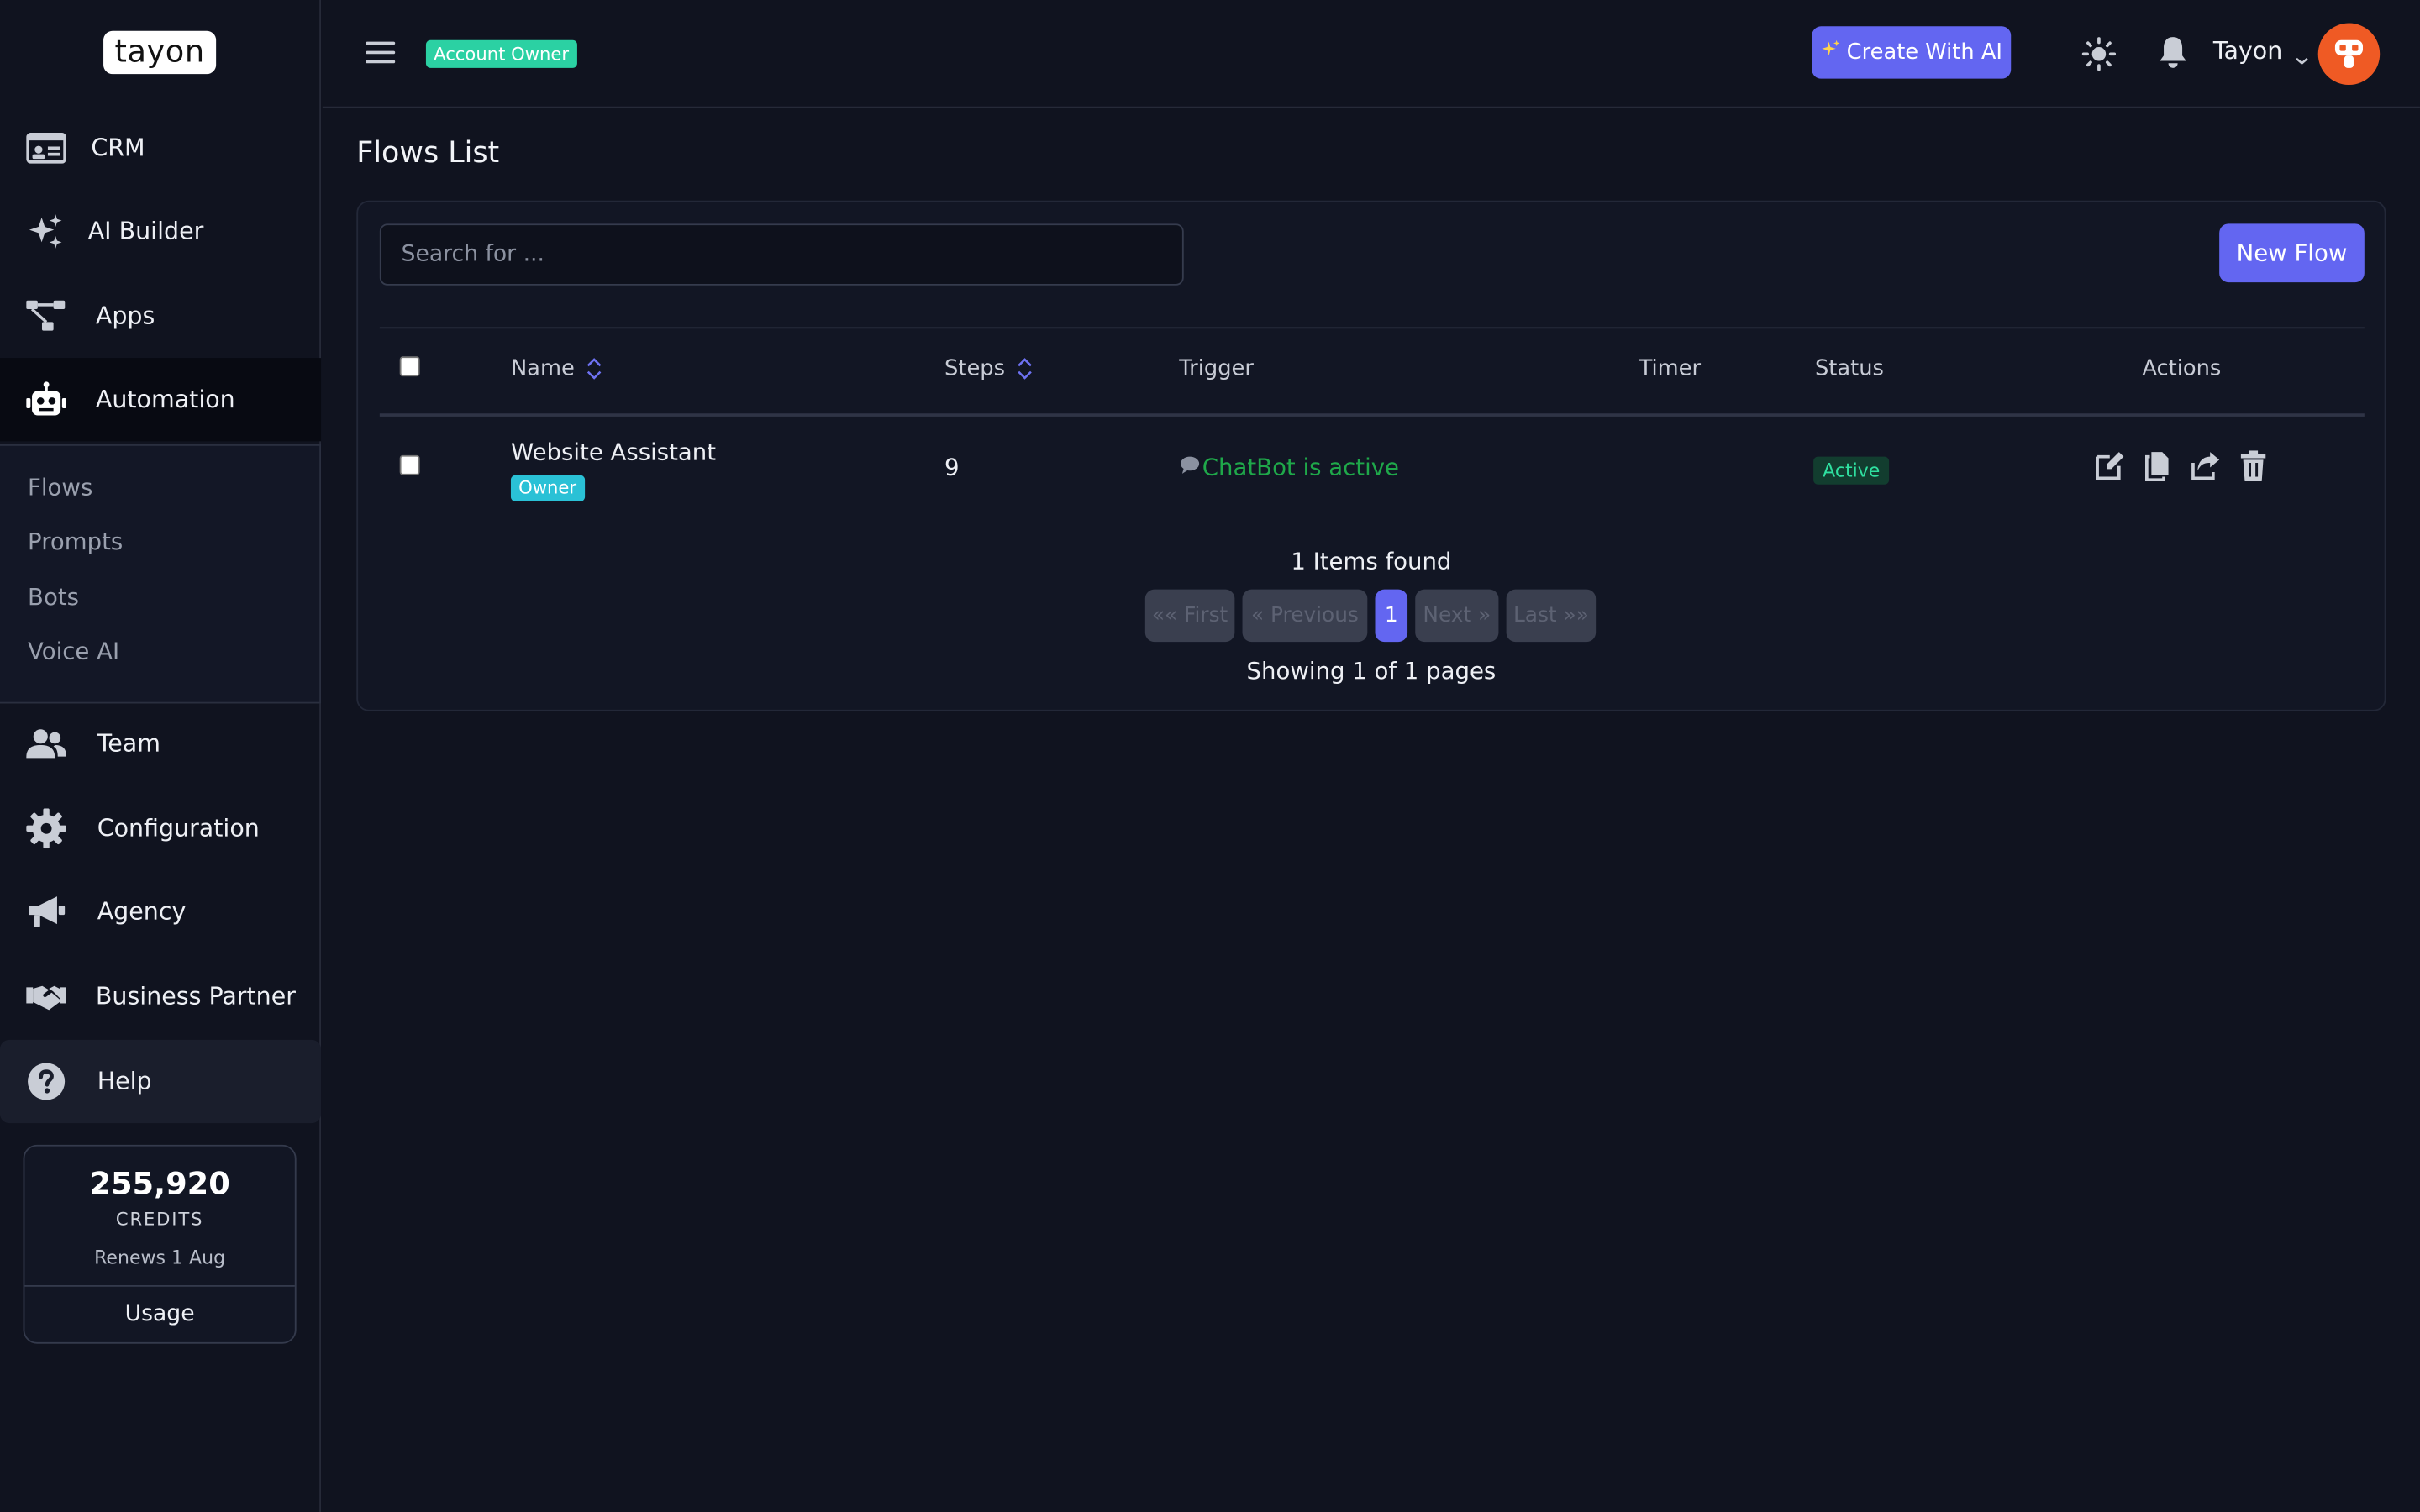 Image resolution: width=2420 pixels, height=1512 pixels. I want to click on credits-amount: 255,920, so click(159, 1183).